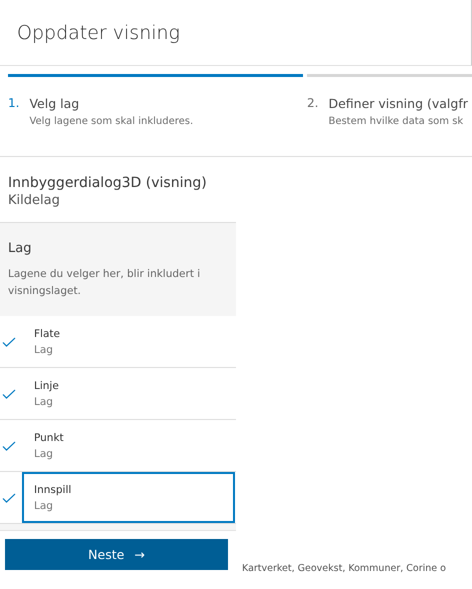 This screenshot has height=589, width=472. Describe the element at coordinates (128, 341) in the screenshot. I see `layer-list-item: Flate Lag` at that location.